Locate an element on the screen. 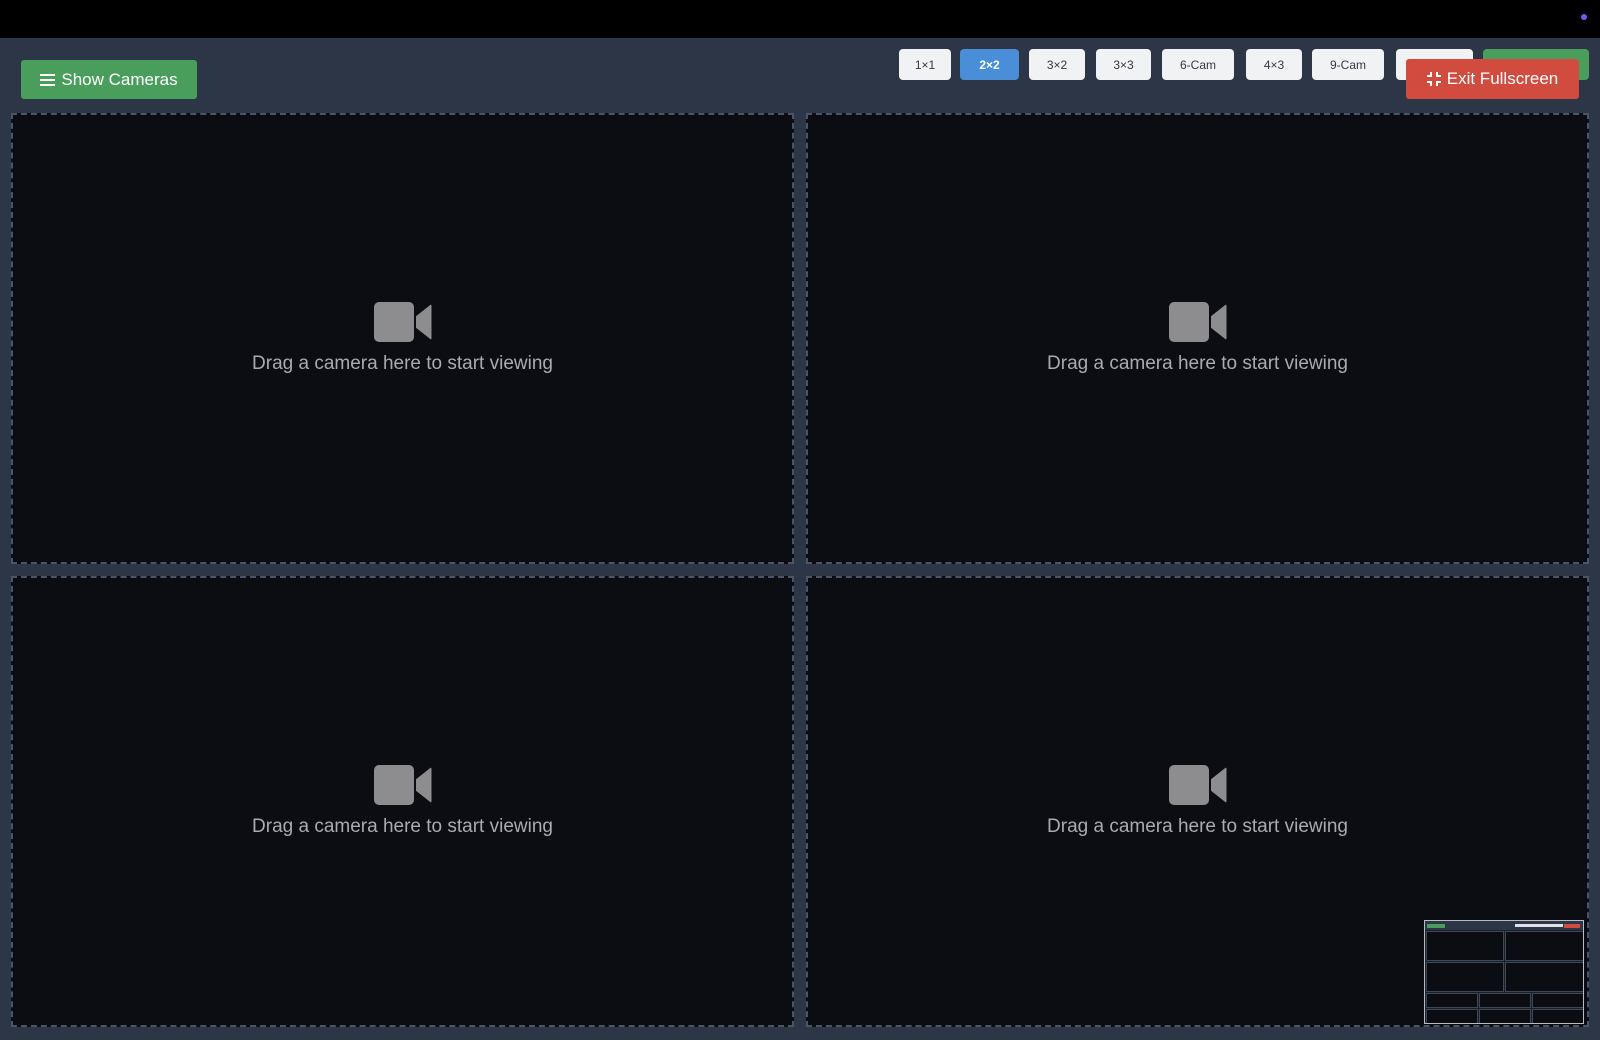 The image size is (1600, 1040). show-cameras-button: Show Cameras is located at coordinates (109, 79).